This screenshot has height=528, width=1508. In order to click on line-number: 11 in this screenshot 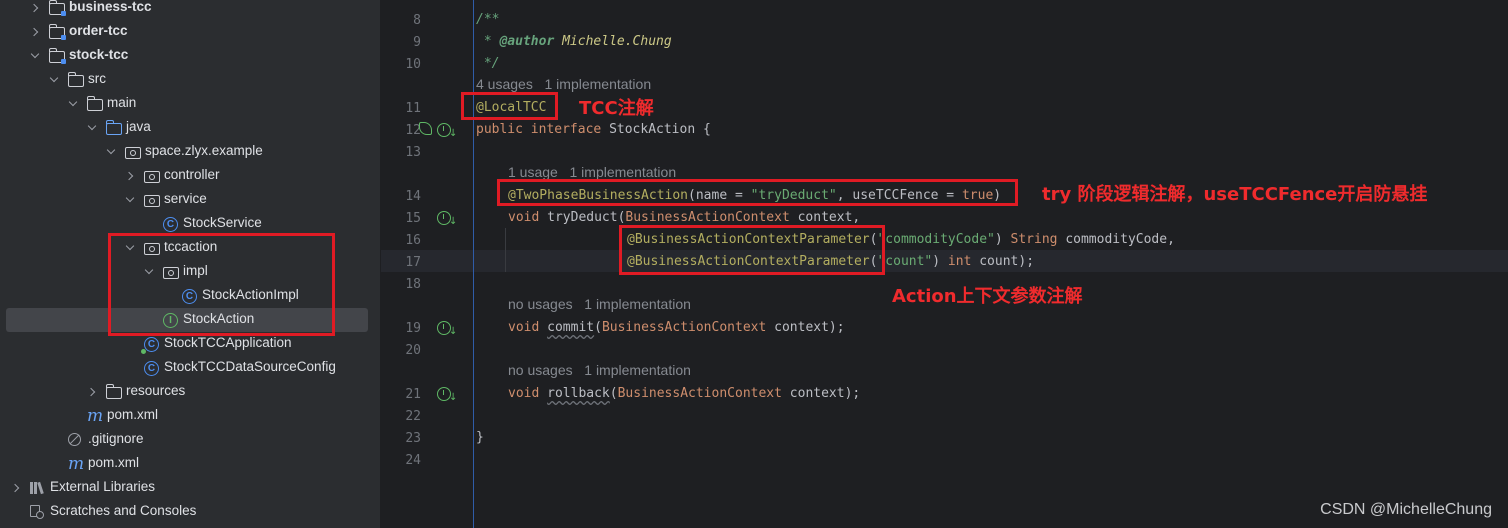, I will do `click(413, 108)`.